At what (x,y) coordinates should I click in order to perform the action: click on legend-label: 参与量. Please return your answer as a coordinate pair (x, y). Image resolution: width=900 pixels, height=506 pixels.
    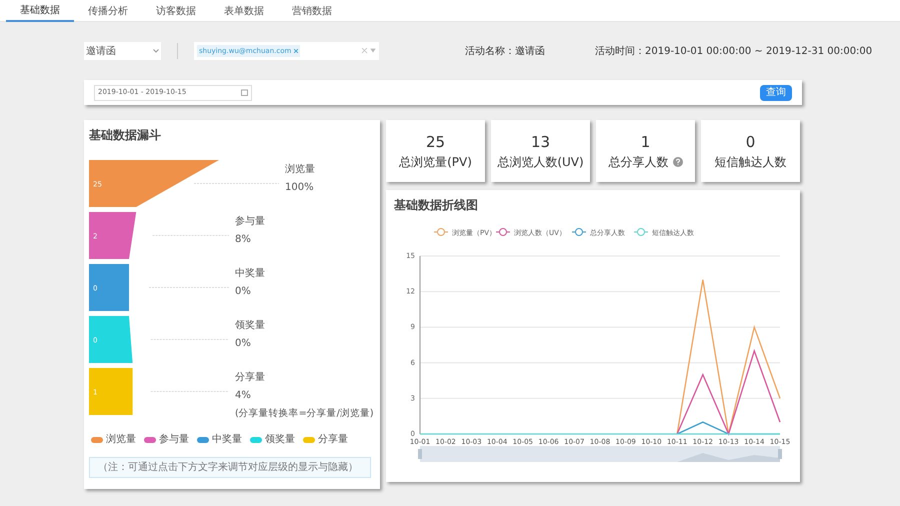
    Looking at the image, I should click on (174, 439).